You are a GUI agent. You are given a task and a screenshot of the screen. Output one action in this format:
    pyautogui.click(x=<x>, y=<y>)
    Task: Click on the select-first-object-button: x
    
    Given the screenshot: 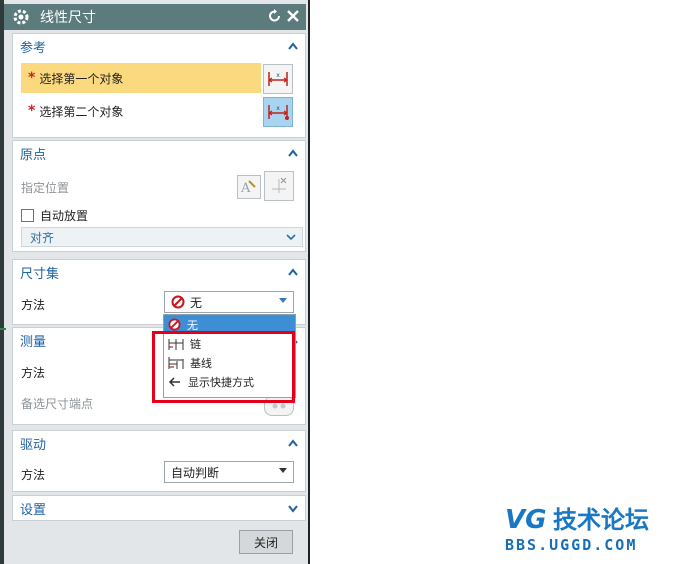 What is the action you would take?
    pyautogui.click(x=278, y=79)
    